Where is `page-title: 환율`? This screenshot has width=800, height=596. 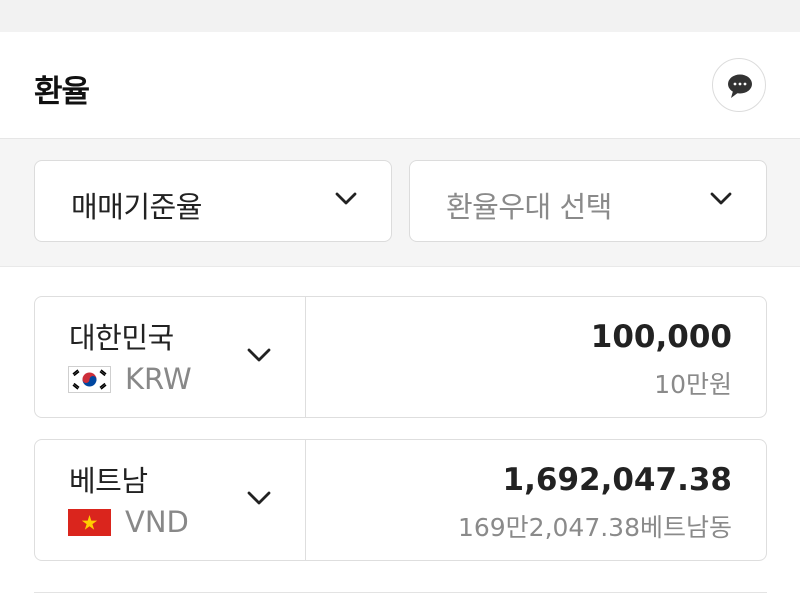
page-title: 환율 is located at coordinates (62, 92).